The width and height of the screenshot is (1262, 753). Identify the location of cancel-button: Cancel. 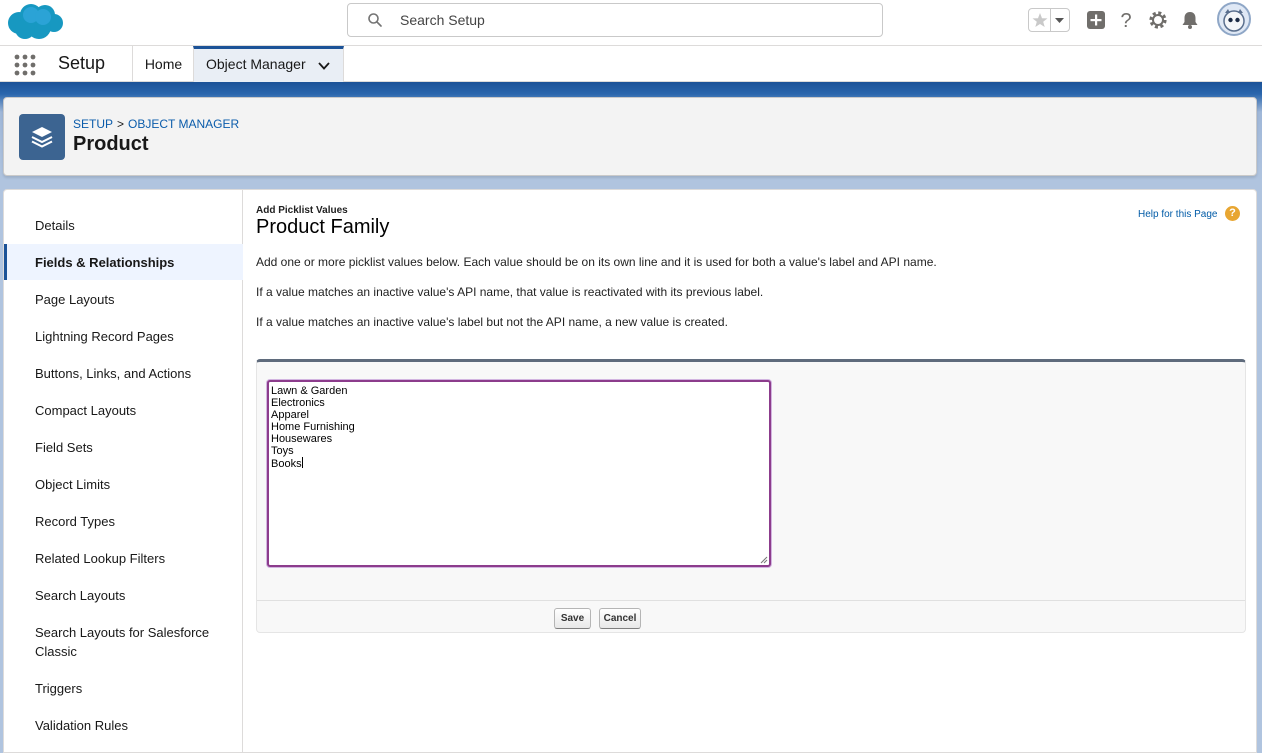
(620, 618).